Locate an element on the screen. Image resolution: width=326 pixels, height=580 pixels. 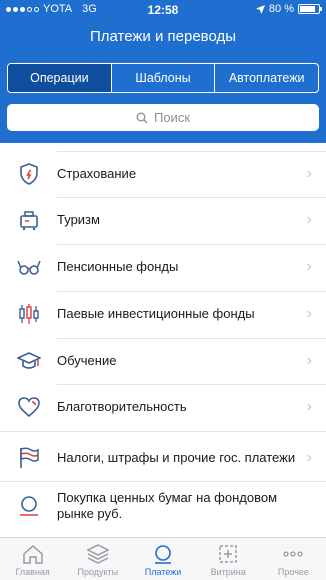
segmented-control: Операции Шаблоны Автоплатежи is located at coordinates (163, 78).